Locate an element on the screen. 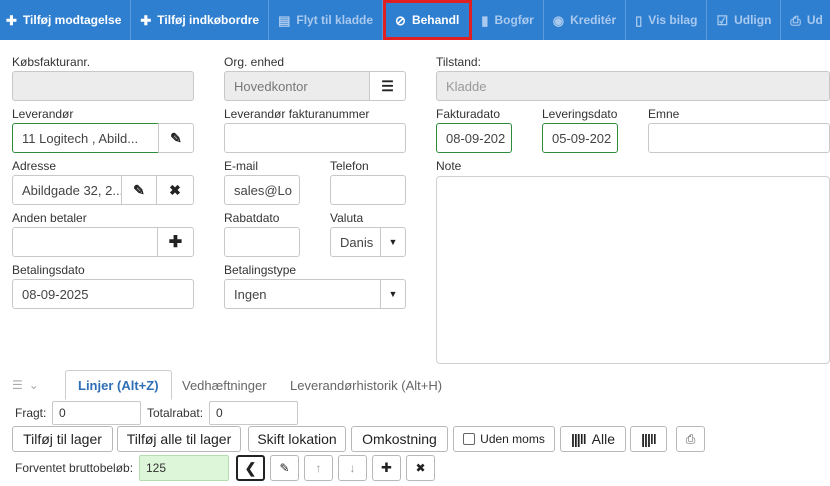  phone-label: Telefon is located at coordinates (349, 166).